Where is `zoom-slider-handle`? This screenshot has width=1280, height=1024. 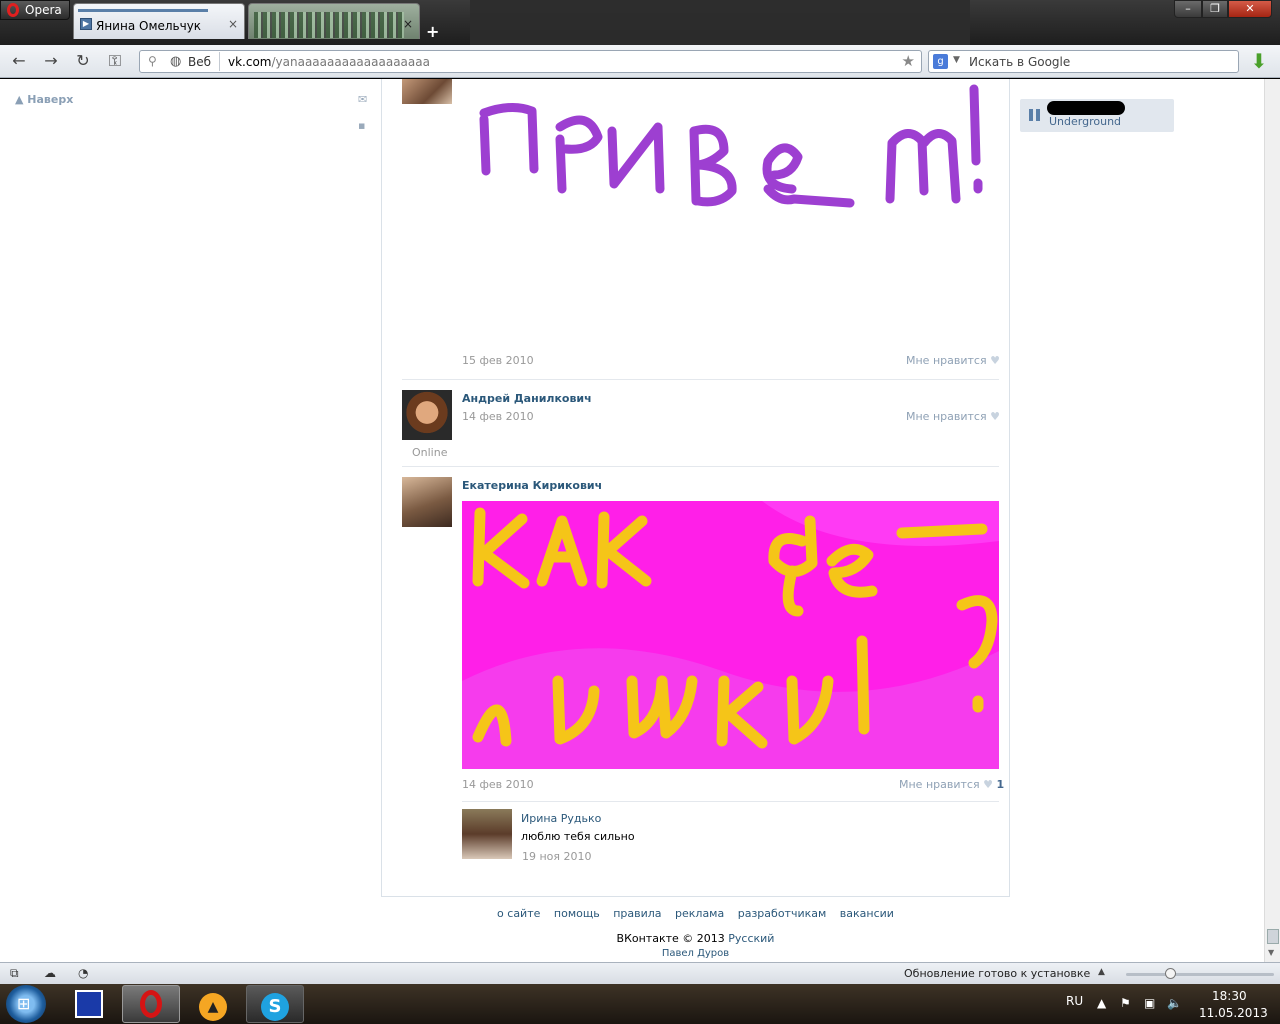
zoom-slider-handle is located at coordinates (1170, 973).